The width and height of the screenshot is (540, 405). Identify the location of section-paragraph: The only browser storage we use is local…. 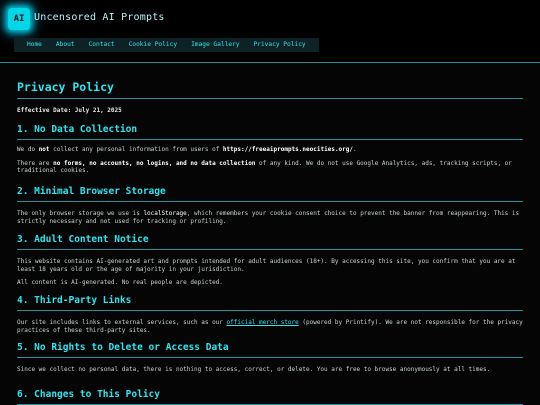
(270, 217).